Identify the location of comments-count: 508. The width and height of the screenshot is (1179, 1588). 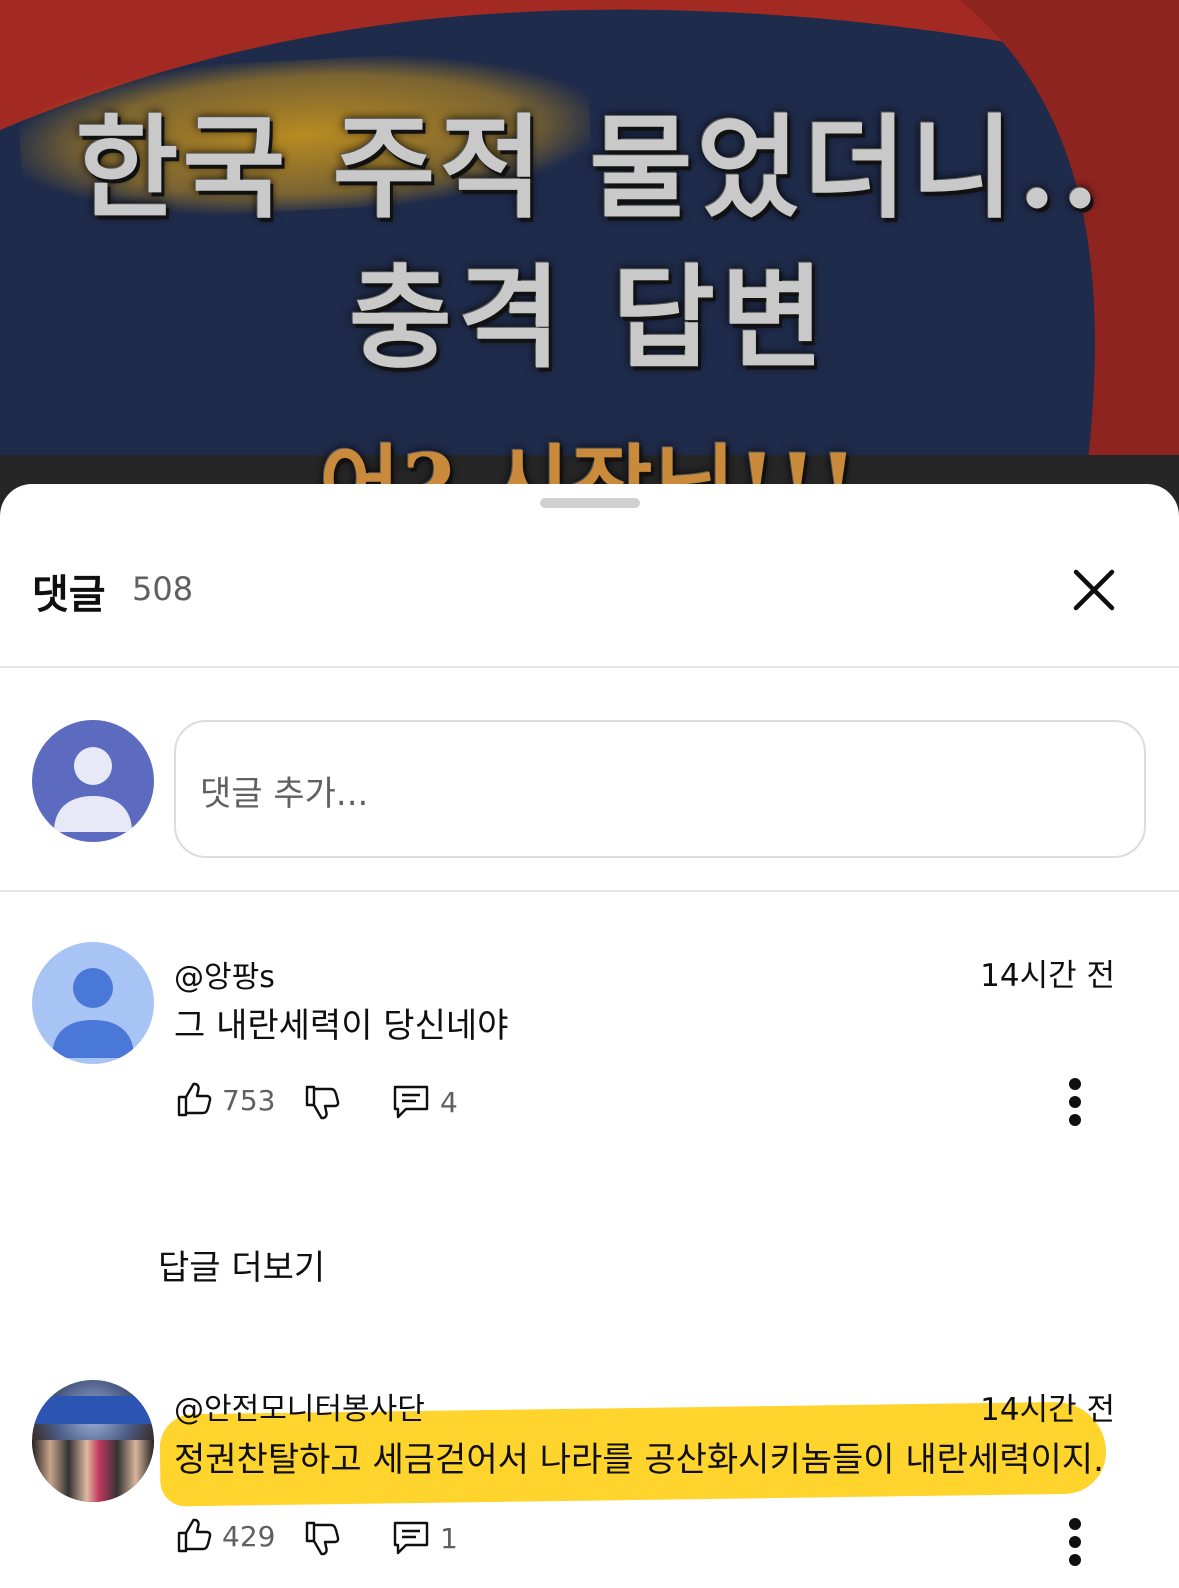
(163, 589).